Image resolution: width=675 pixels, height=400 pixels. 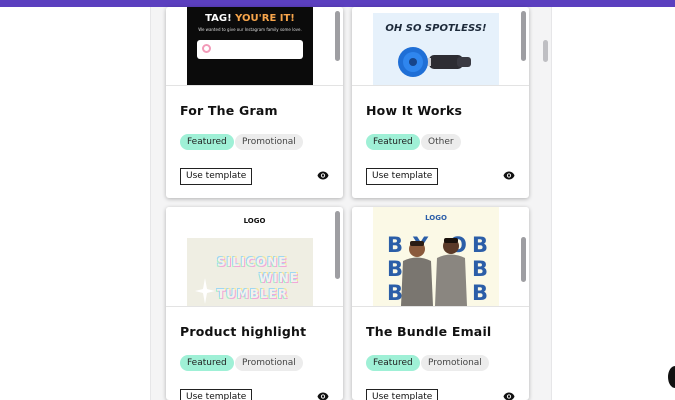 I want to click on instagram-post-mock, so click(x=250, y=49).